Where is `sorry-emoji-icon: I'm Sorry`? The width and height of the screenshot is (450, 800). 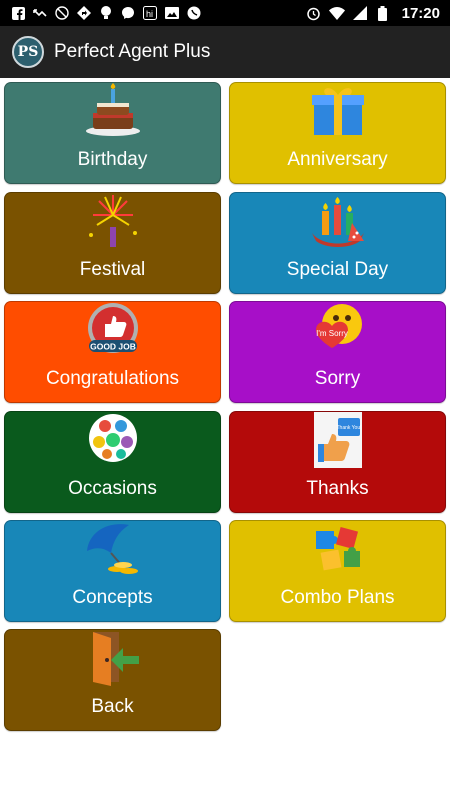
sorry-emoji-icon: I'm Sorry is located at coordinates (338, 326).